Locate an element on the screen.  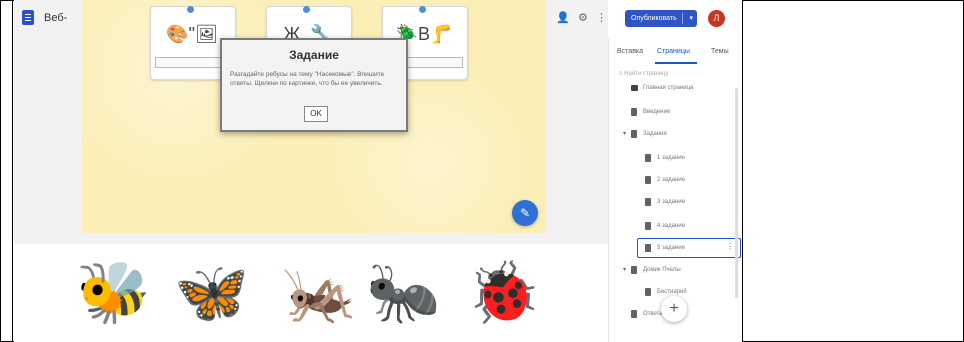
right-divider is located at coordinates (742, 171).